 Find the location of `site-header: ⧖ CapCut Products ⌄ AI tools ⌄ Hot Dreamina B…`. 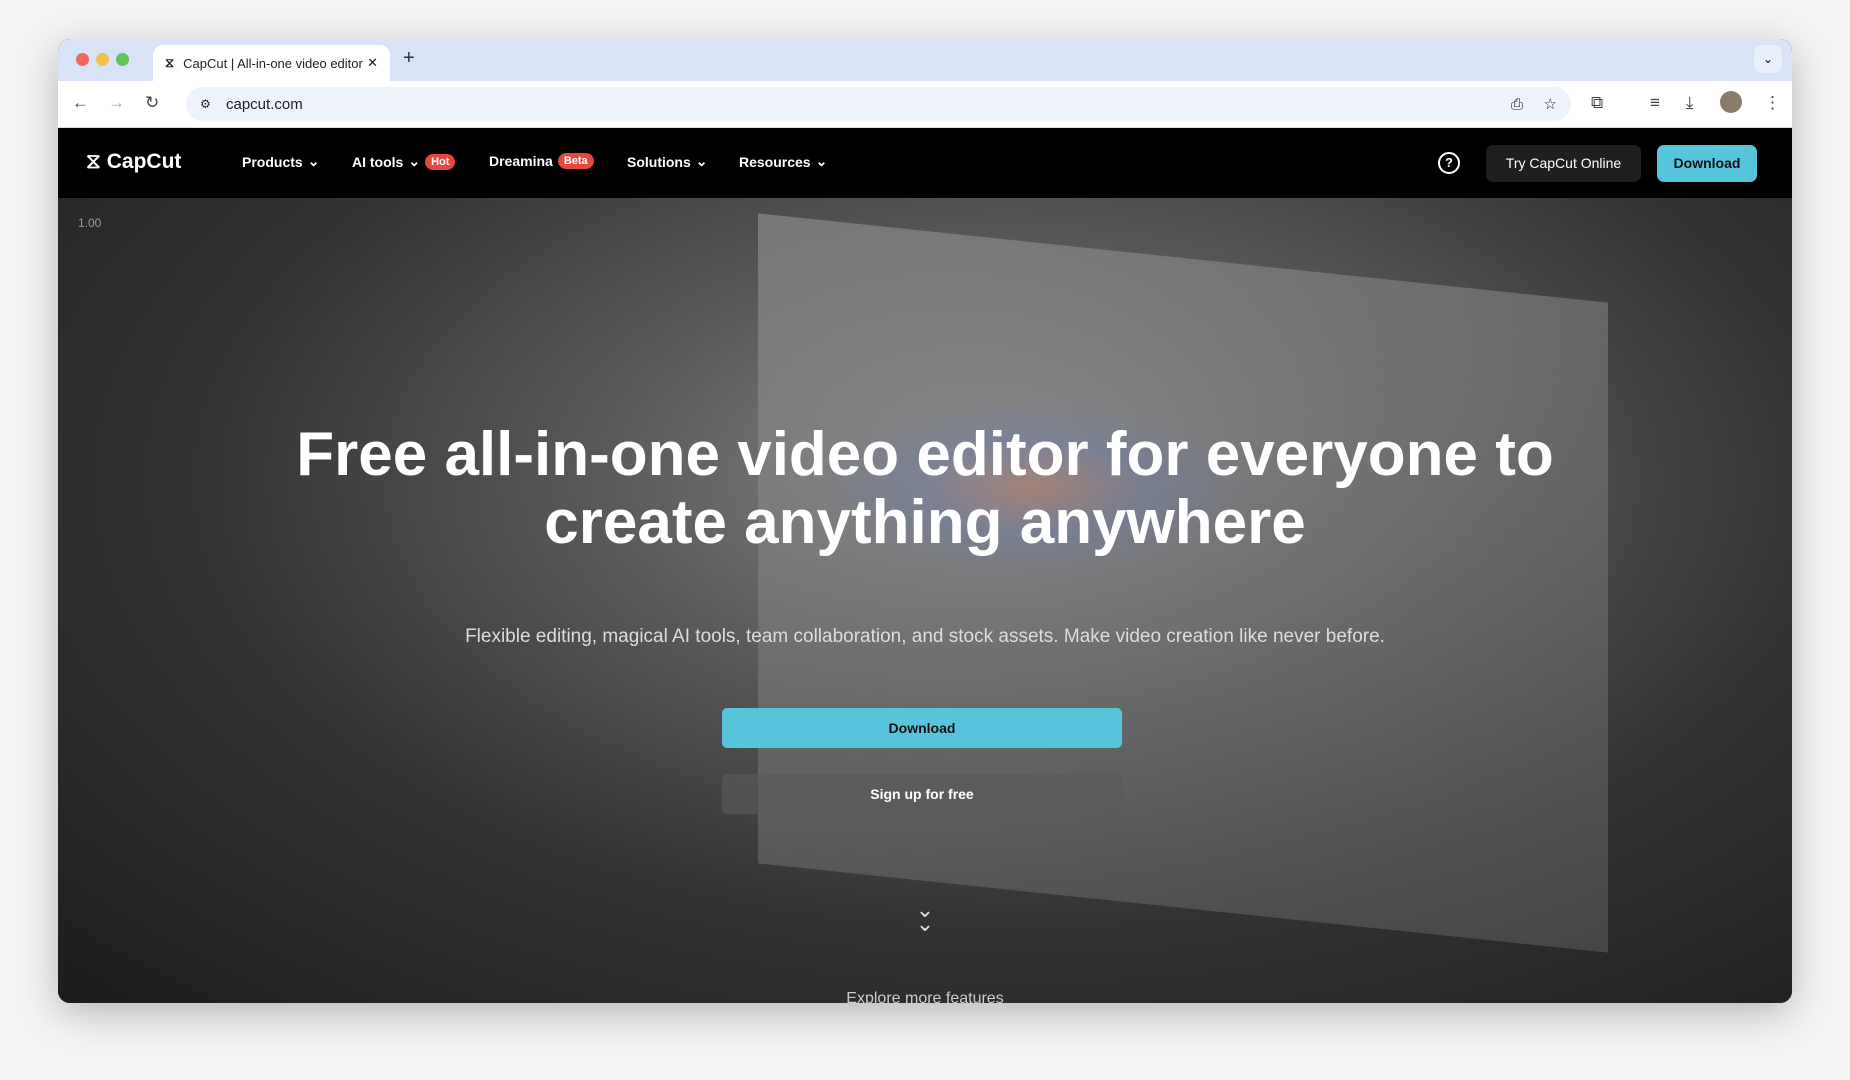

site-header: ⧖ CapCut Products ⌄ AI tools ⌄ Hot Dreamina B… is located at coordinates (925, 163).